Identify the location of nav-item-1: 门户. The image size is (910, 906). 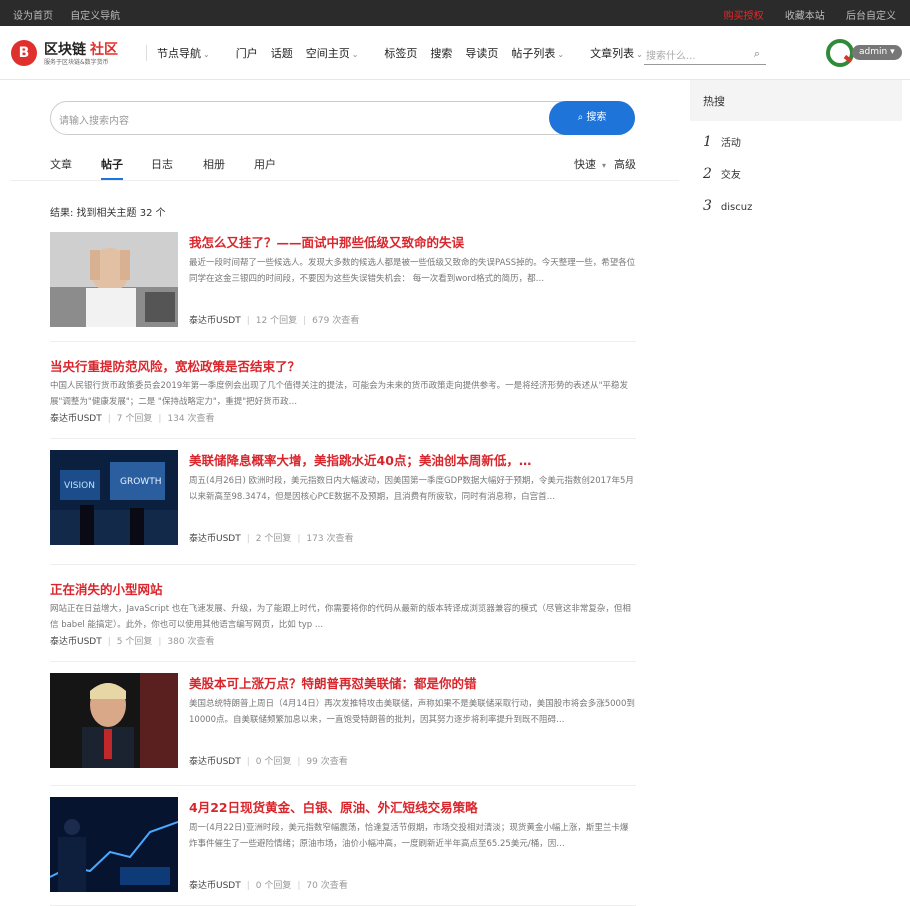
(247, 53).